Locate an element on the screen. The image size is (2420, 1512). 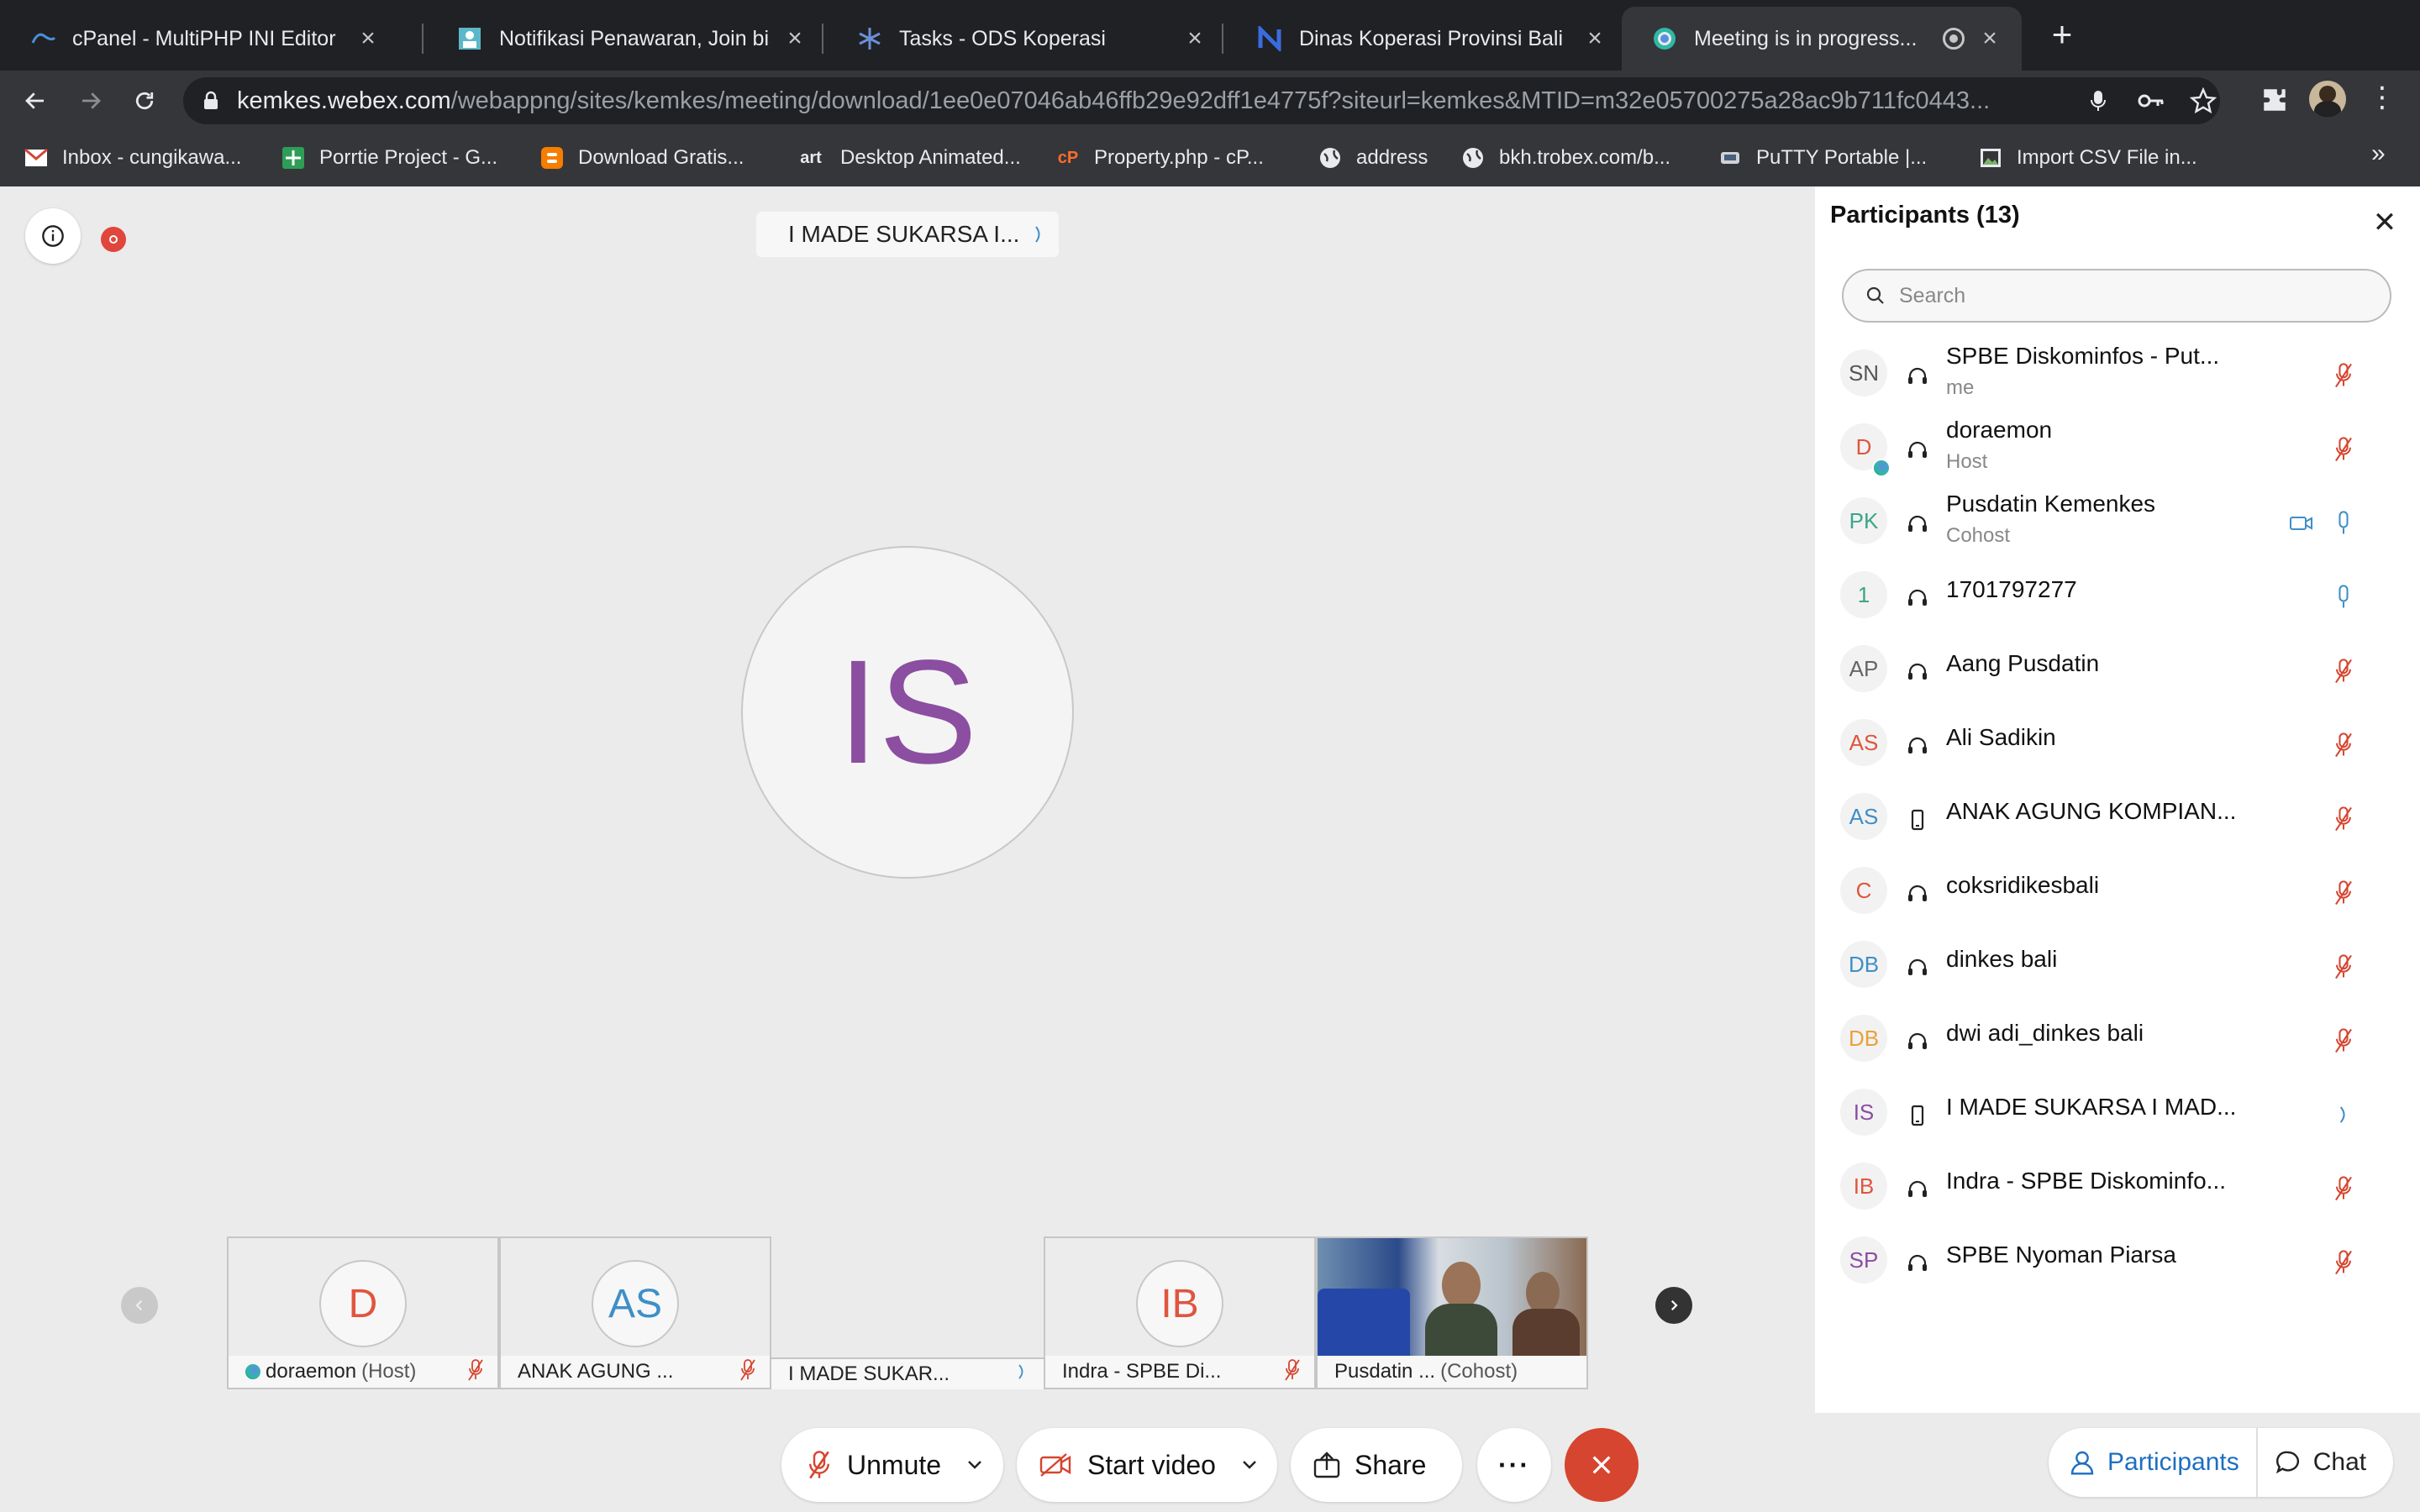
share-button: Share is located at coordinates (1377, 1465).